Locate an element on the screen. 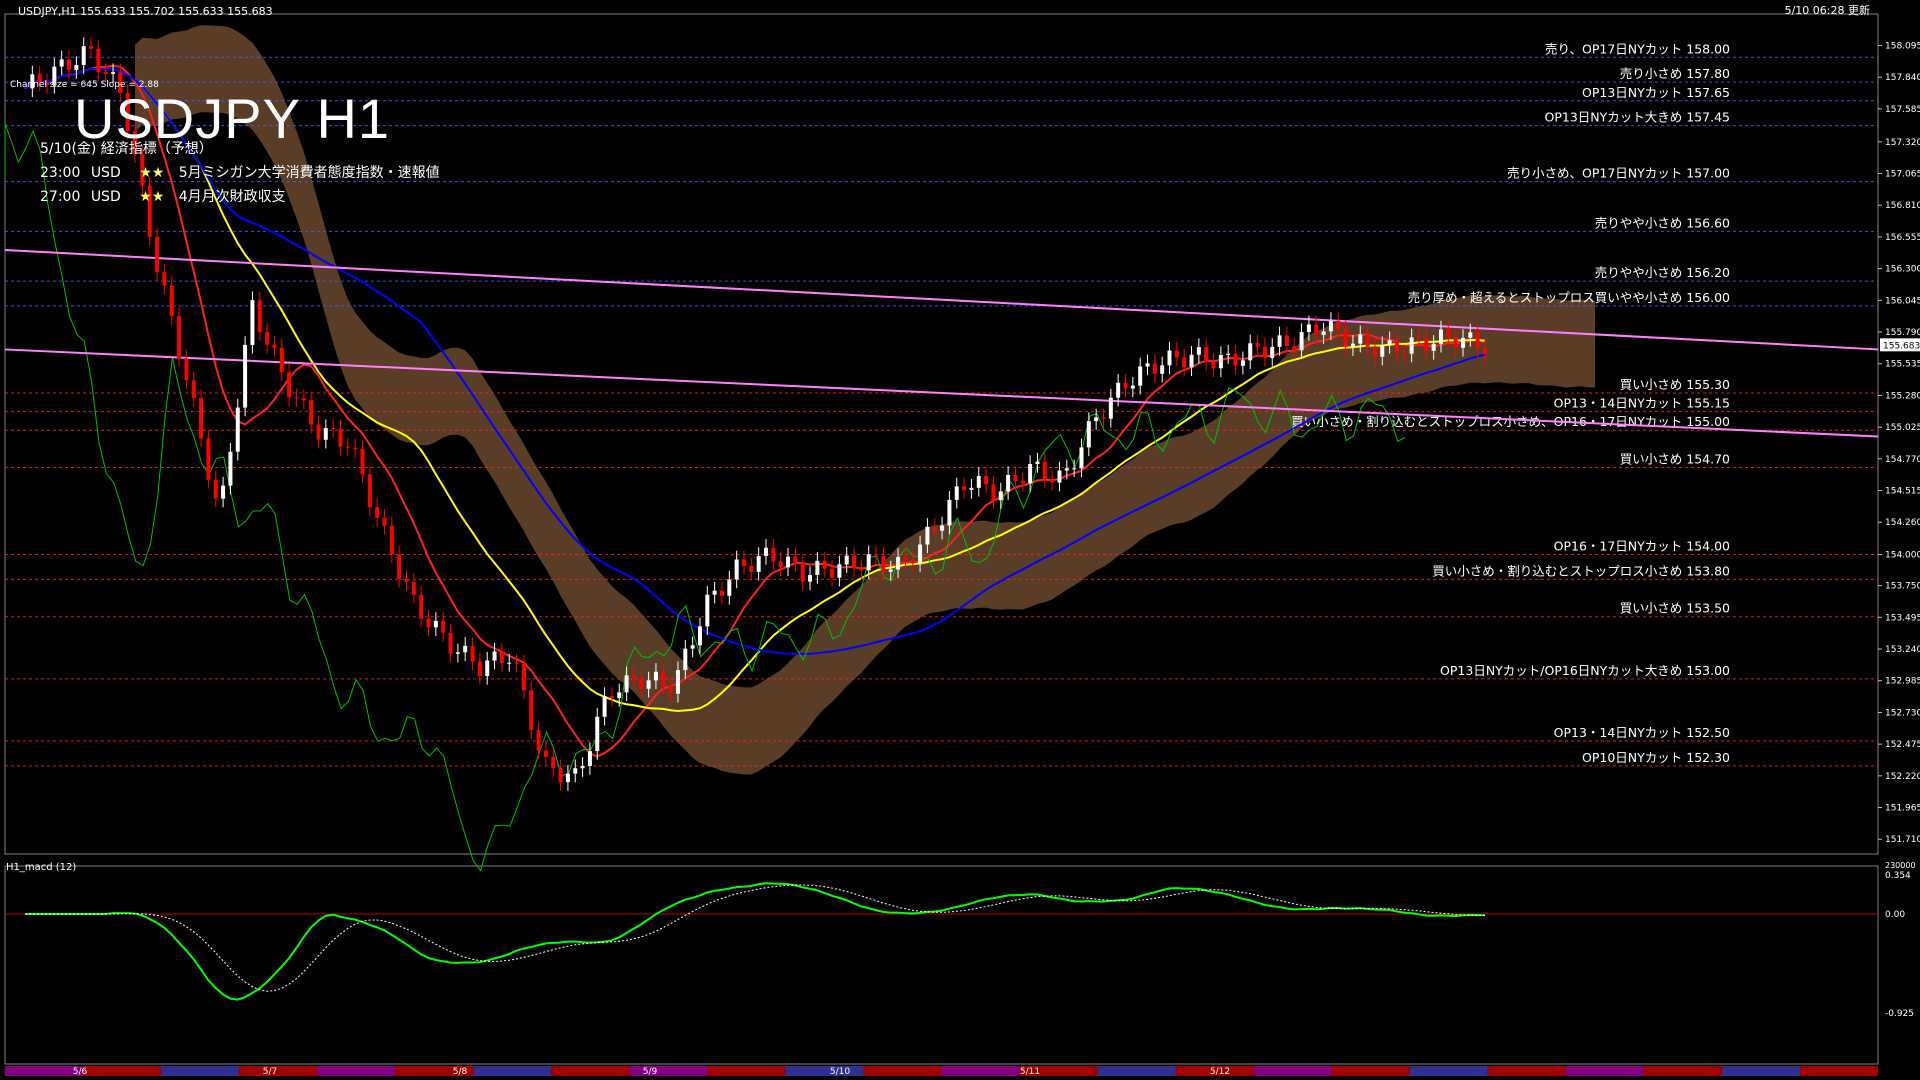 This screenshot has width=1920, height=1080. y-tick-label: 157.065 is located at coordinates (1902, 175).